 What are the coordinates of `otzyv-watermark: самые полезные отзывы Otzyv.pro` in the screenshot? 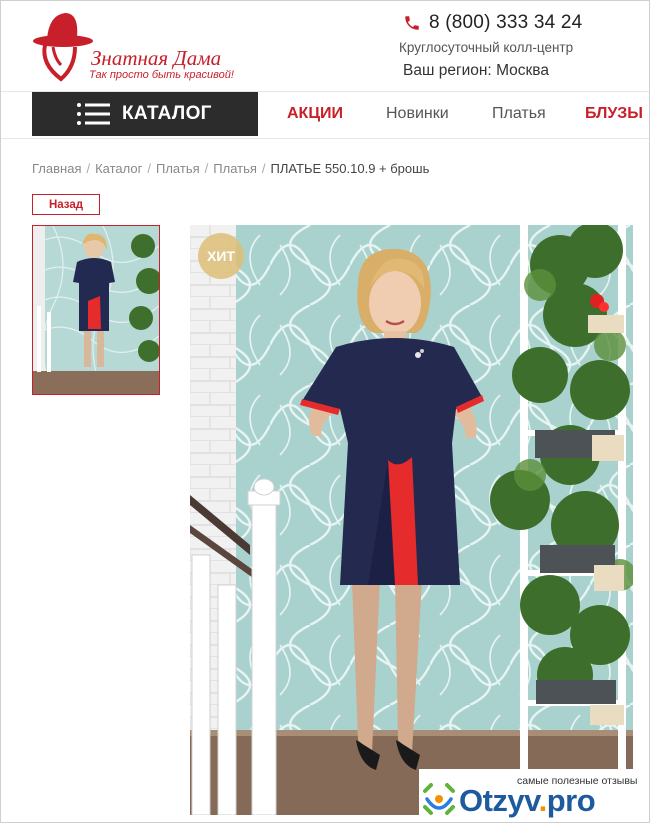 It's located at (534, 795).